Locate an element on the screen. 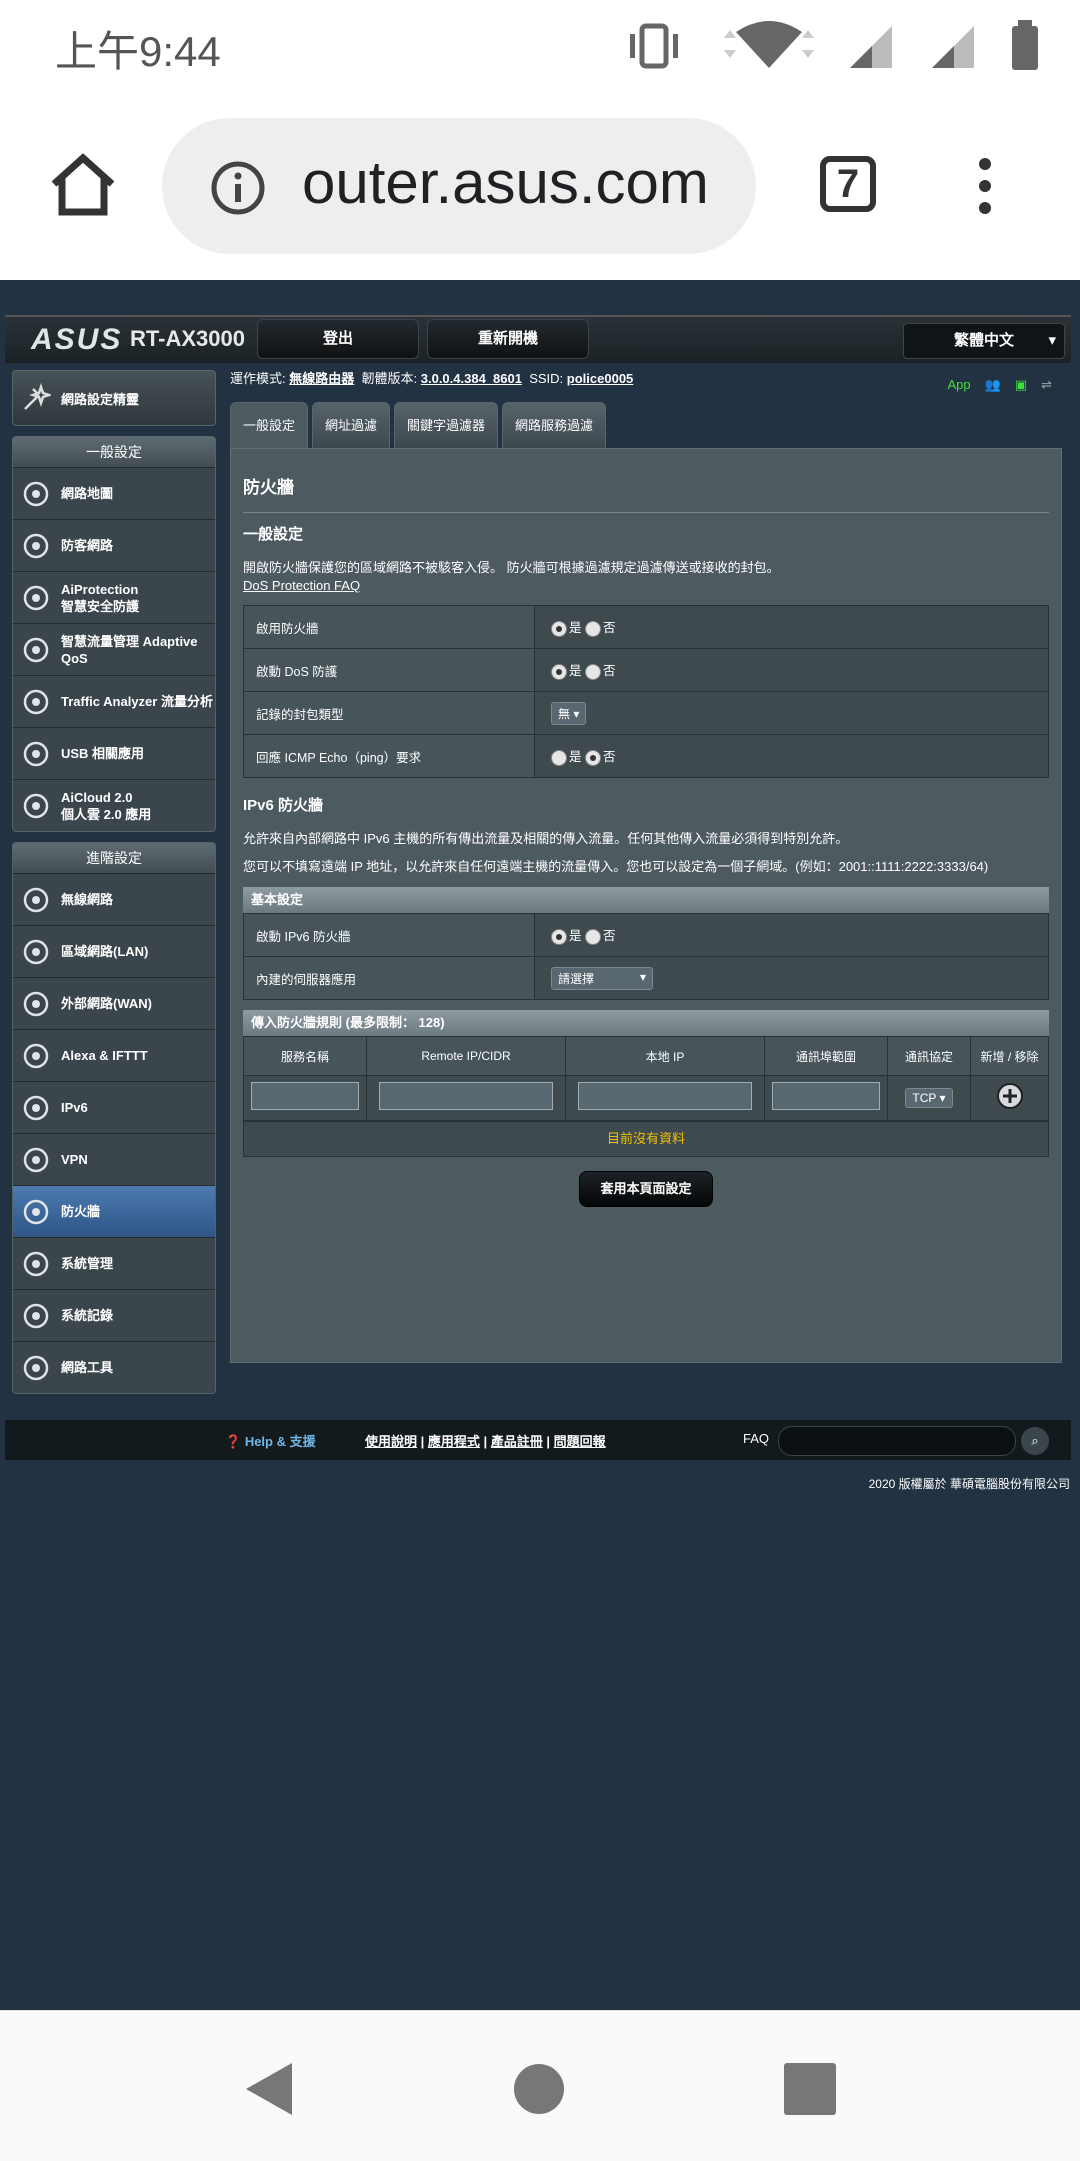  sidebar-item: 區域網路(LAN) is located at coordinates (114, 951).